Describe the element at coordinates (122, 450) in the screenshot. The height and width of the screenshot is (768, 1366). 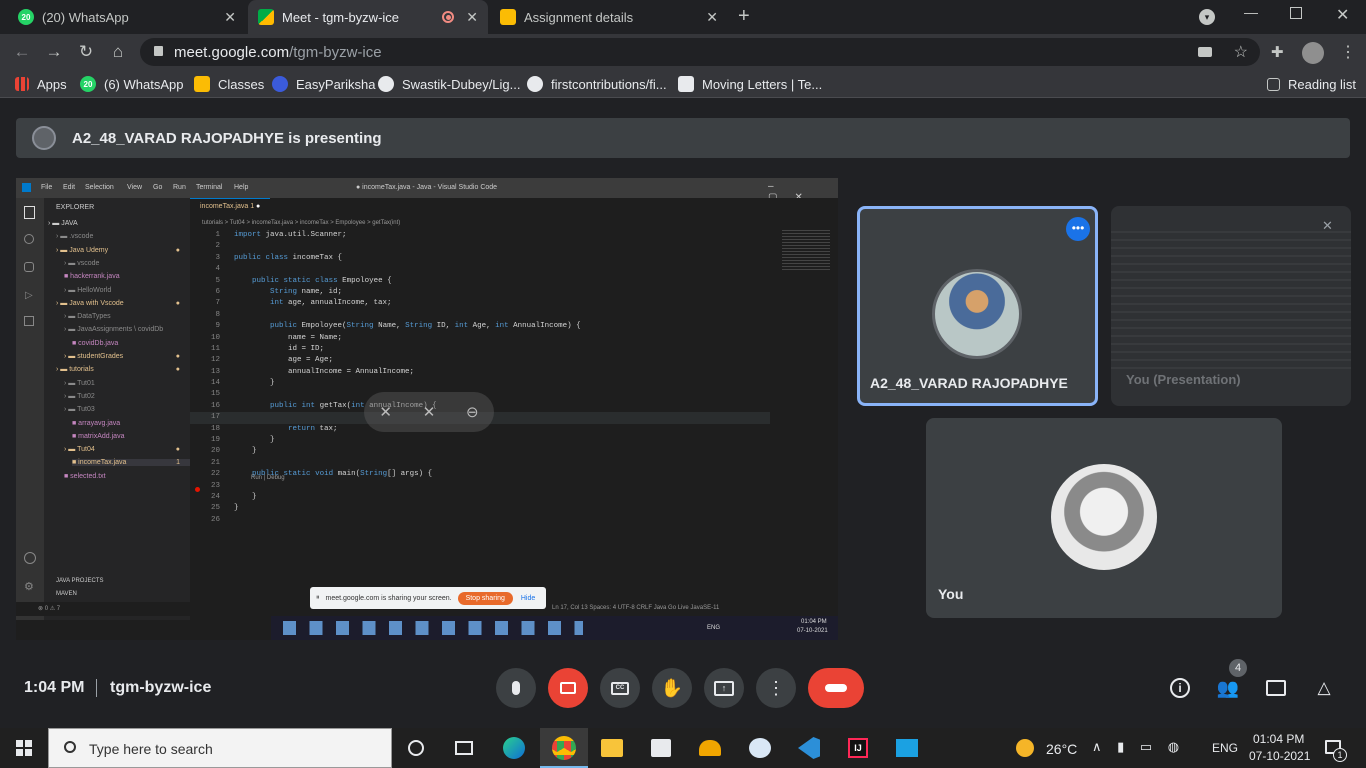
I see `explorer-item: › ▬ Tut04 ●` at that location.